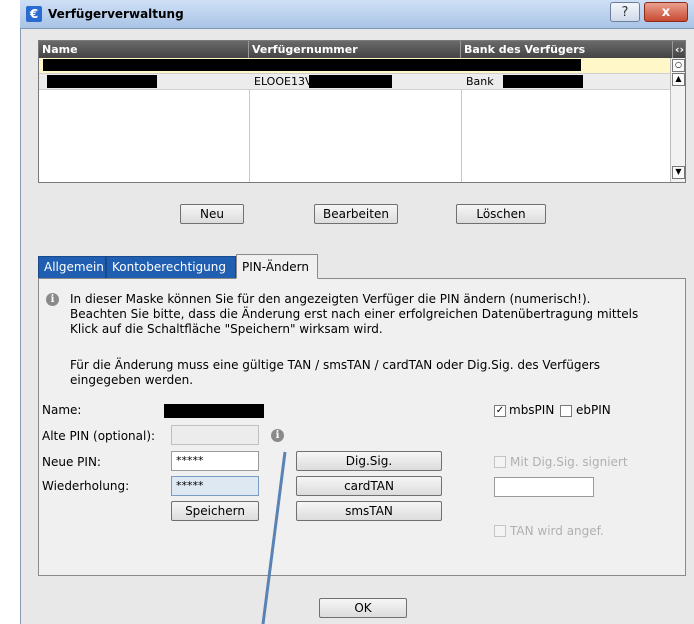 This screenshot has width=694, height=624. What do you see at coordinates (116, 14) in the screenshot?
I see `window-title: Verfügerverwaltung` at bounding box center [116, 14].